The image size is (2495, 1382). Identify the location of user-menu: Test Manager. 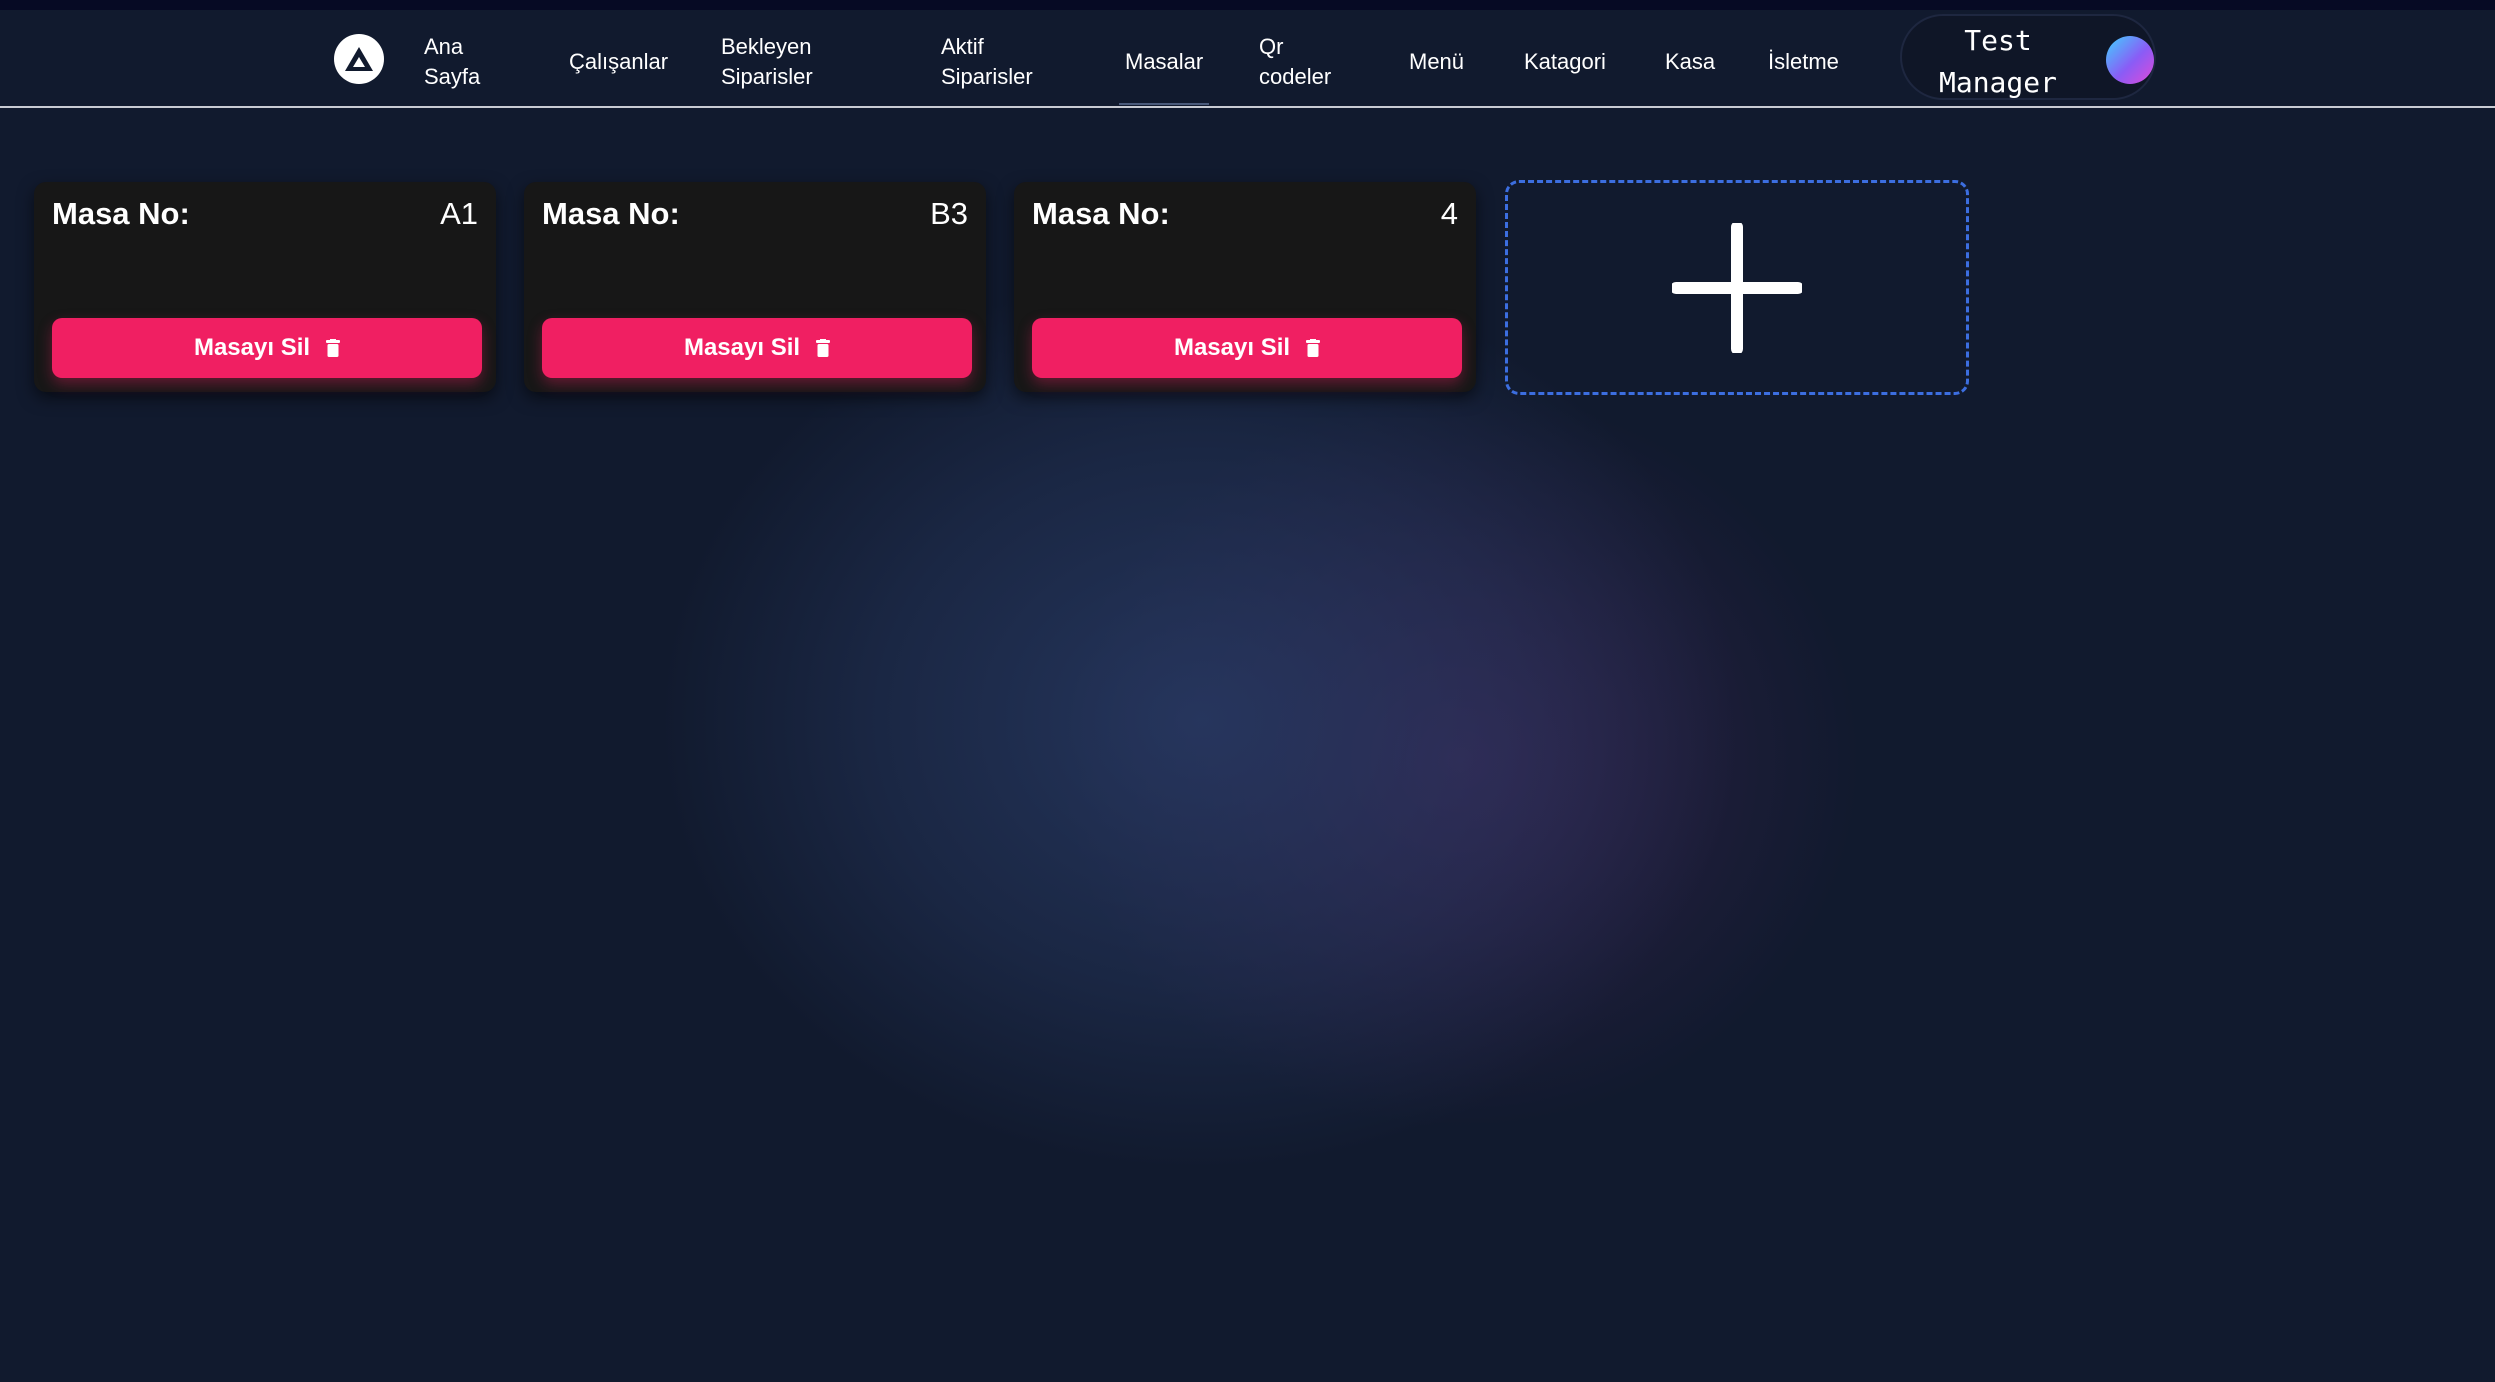
(2028, 57).